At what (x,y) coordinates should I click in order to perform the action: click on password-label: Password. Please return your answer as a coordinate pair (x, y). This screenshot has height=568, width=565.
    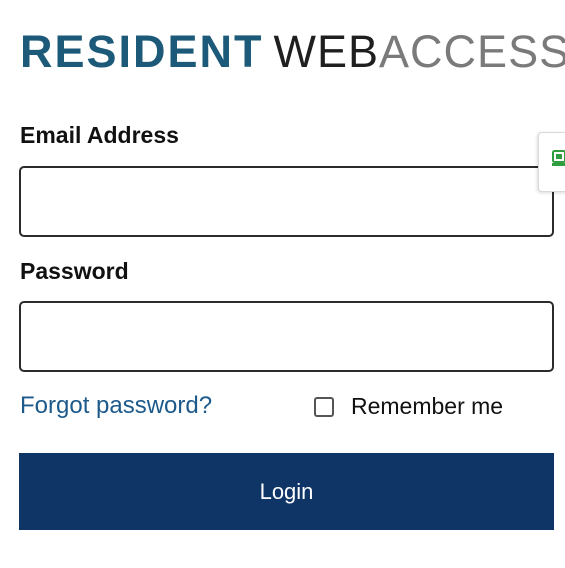
    Looking at the image, I should click on (74, 271).